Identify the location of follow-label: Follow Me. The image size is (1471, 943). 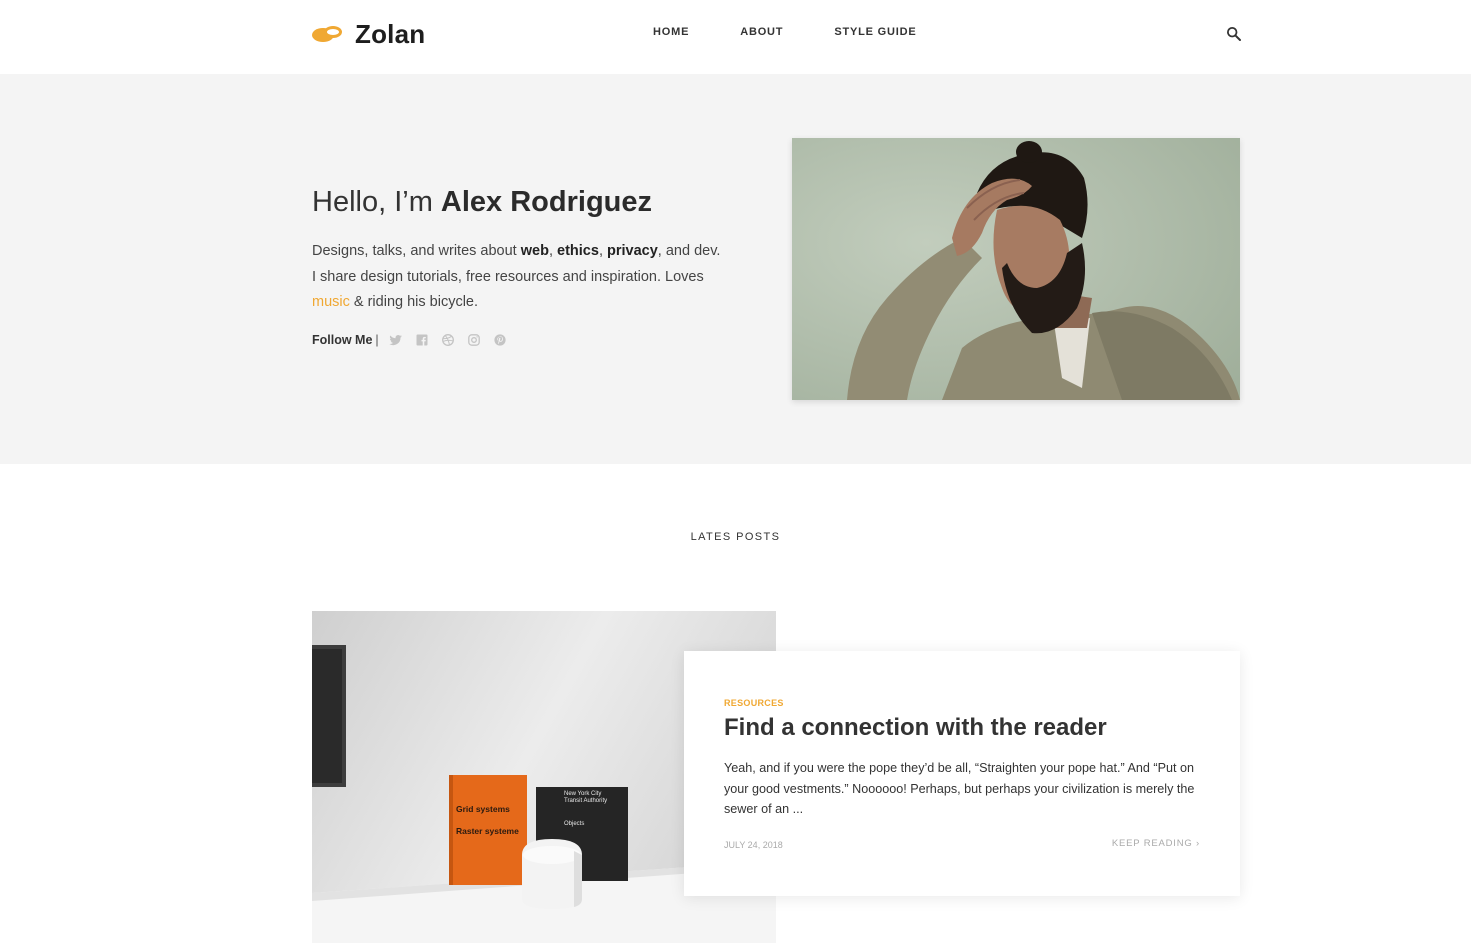
(342, 340).